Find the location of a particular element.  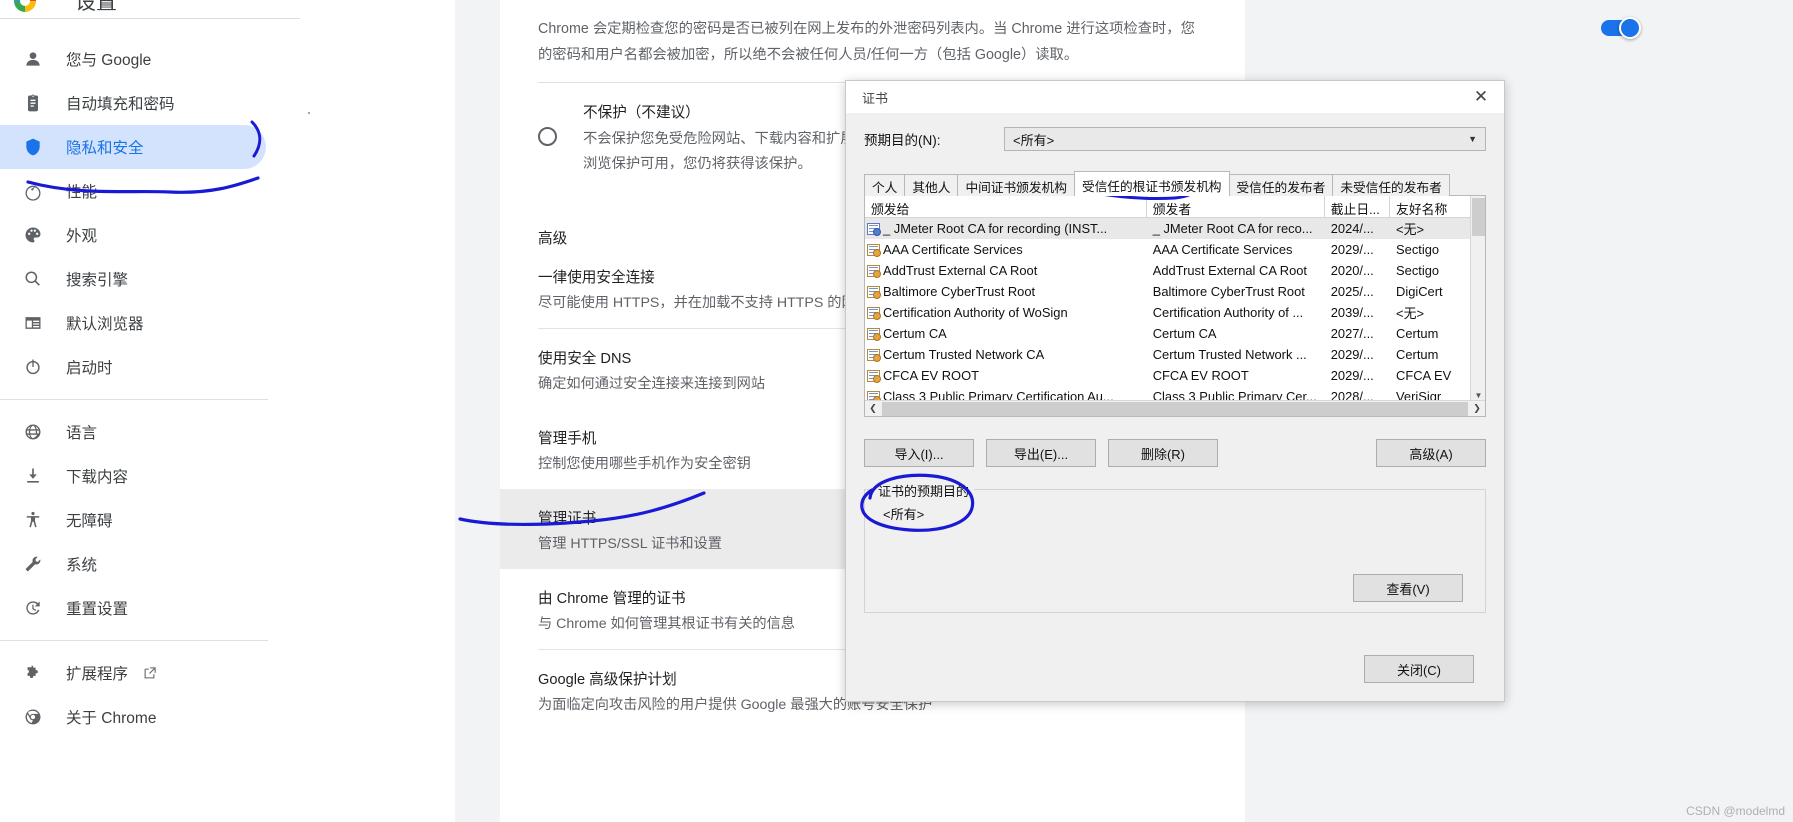

sidebar-item-label: 无障碍 is located at coordinates (89, 521).